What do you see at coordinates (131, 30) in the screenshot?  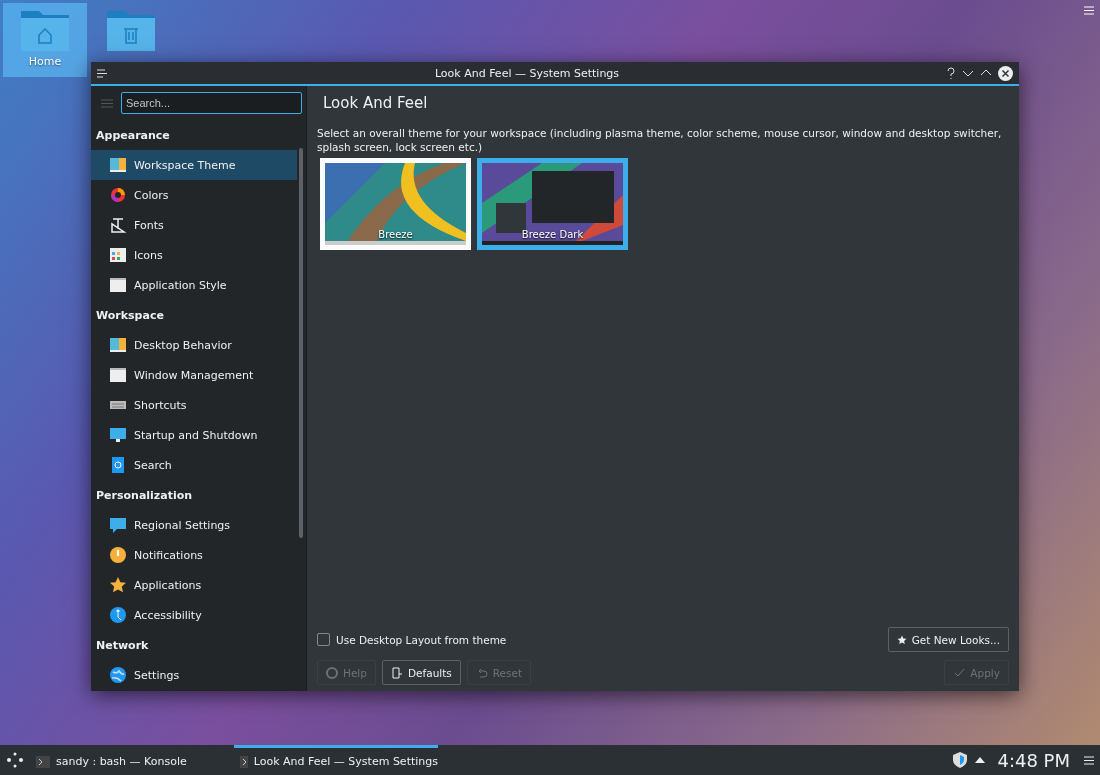 I see `trash-folder-icon` at bounding box center [131, 30].